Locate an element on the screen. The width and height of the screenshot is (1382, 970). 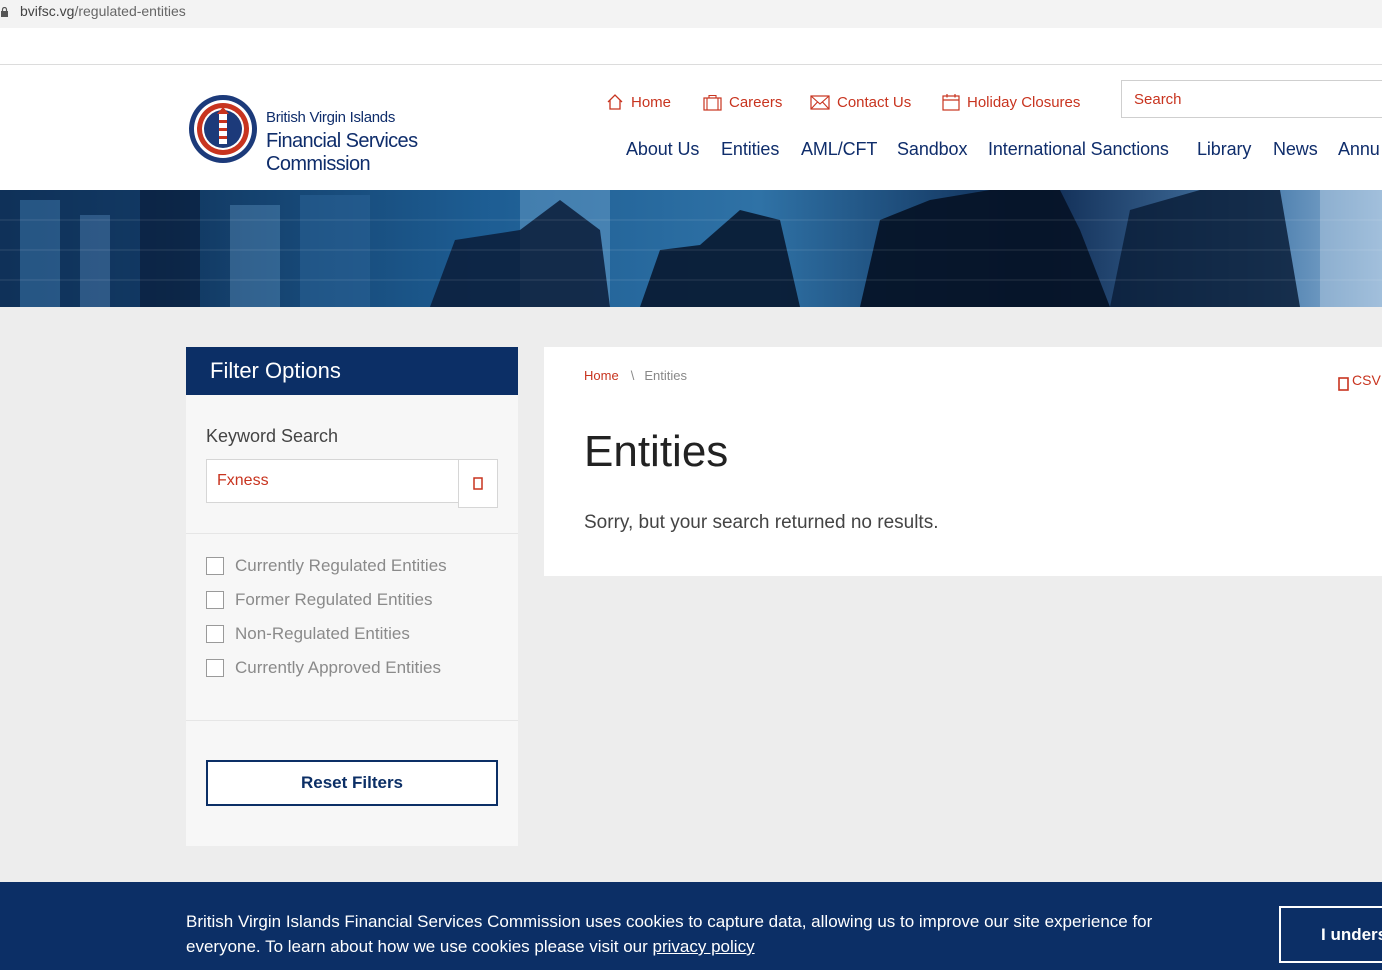
url-domain: bvifsc.vg is located at coordinates (47, 11).